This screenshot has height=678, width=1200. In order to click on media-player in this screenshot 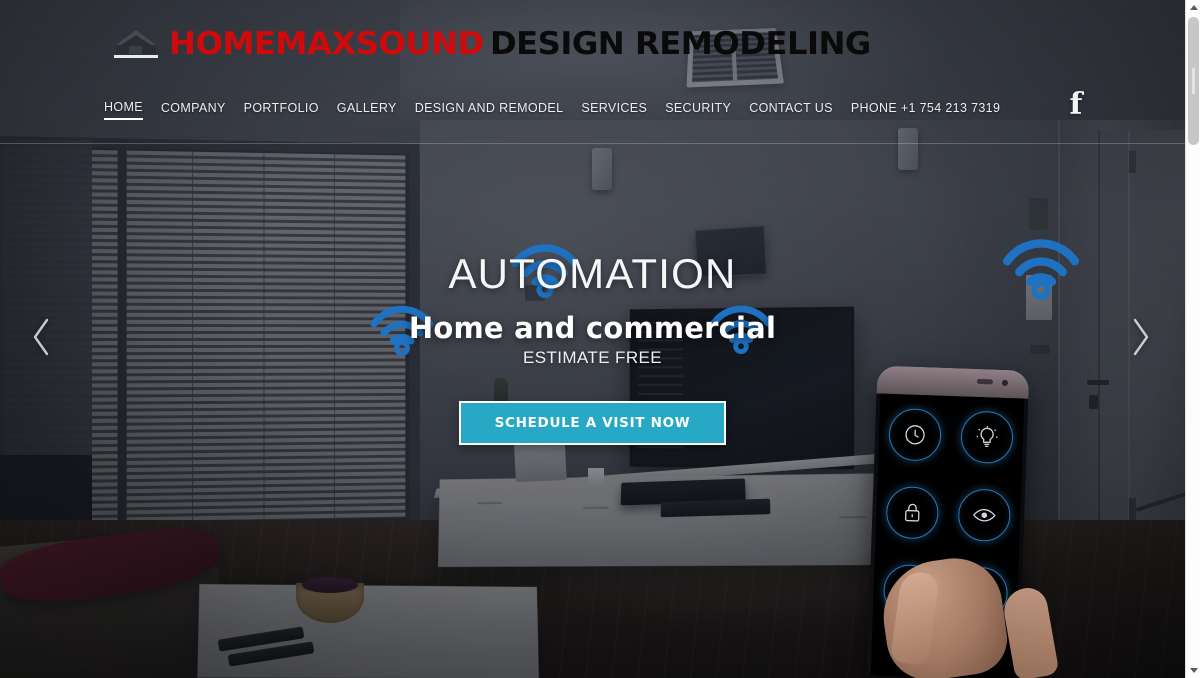, I will do `click(715, 508)`.